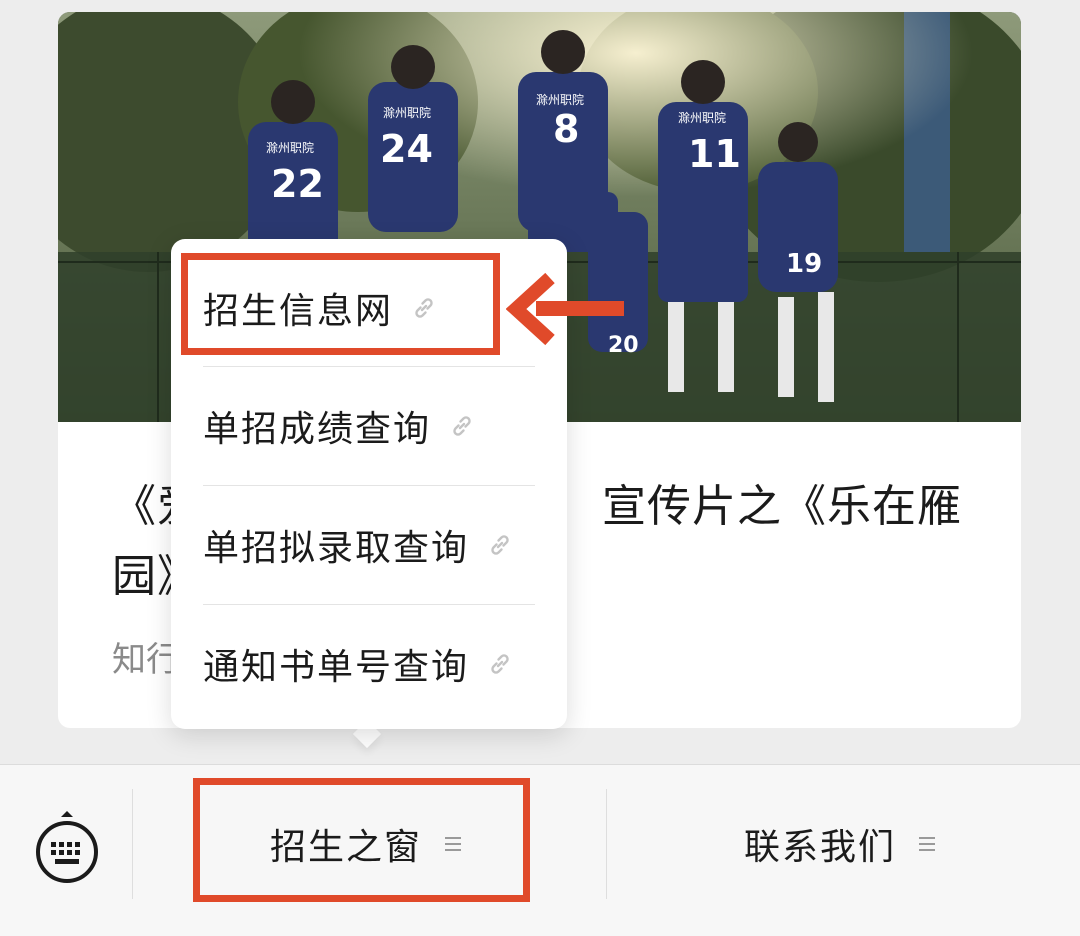 The height and width of the screenshot is (936, 1080). What do you see at coordinates (336, 667) in the screenshot?
I see `menu-item-label: 通知书单号查询` at bounding box center [336, 667].